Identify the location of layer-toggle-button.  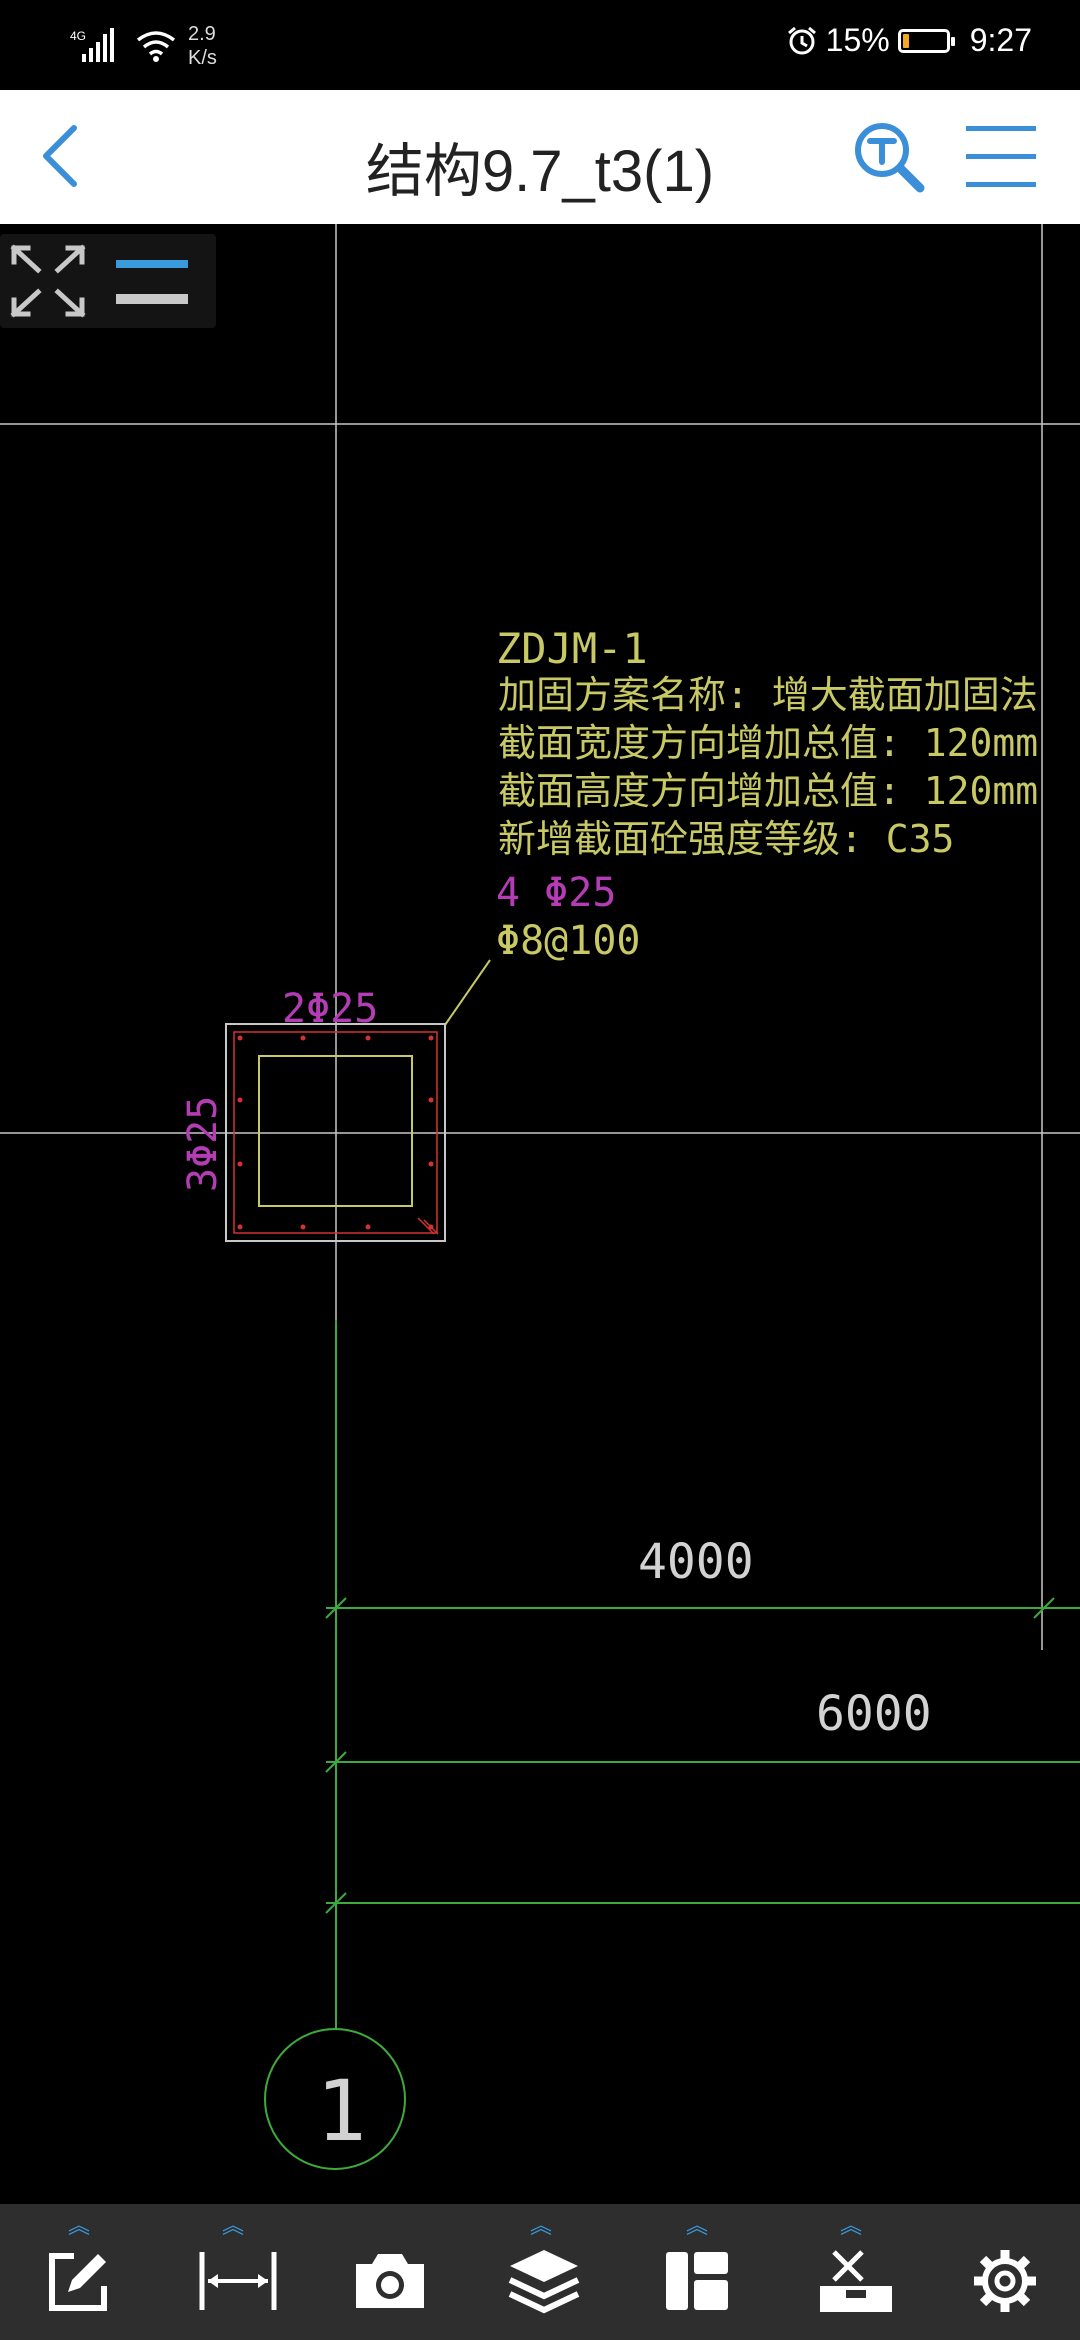
(152, 282).